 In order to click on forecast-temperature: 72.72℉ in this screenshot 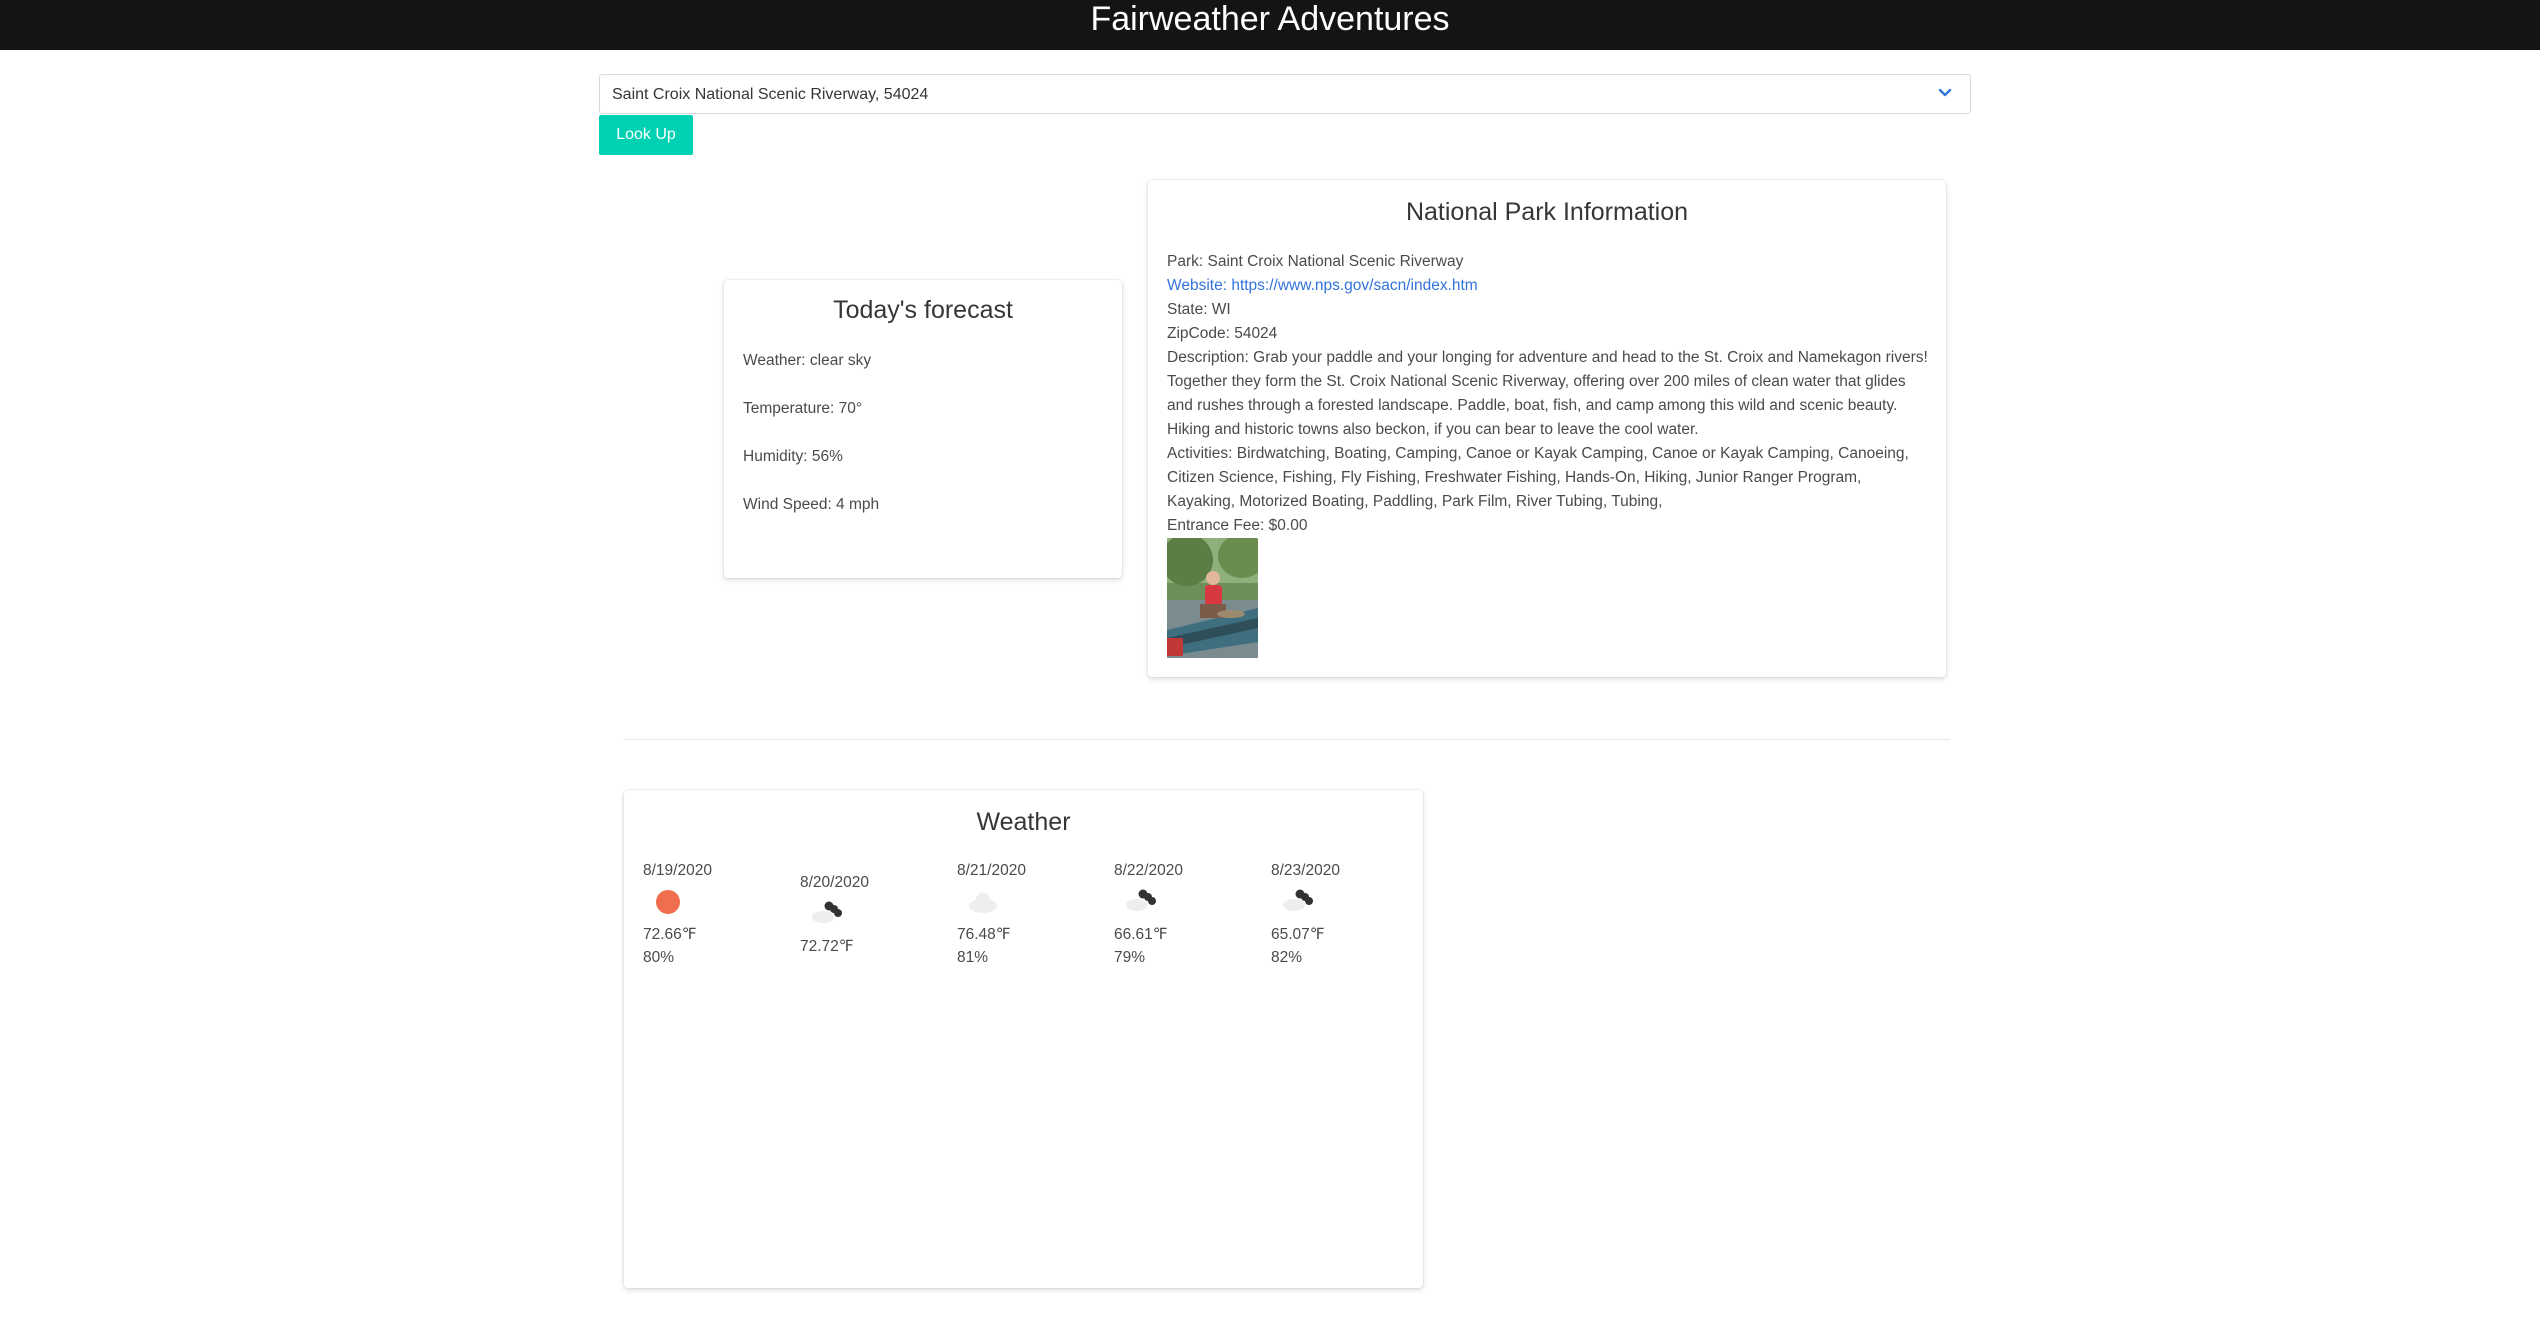, I will do `click(827, 946)`.